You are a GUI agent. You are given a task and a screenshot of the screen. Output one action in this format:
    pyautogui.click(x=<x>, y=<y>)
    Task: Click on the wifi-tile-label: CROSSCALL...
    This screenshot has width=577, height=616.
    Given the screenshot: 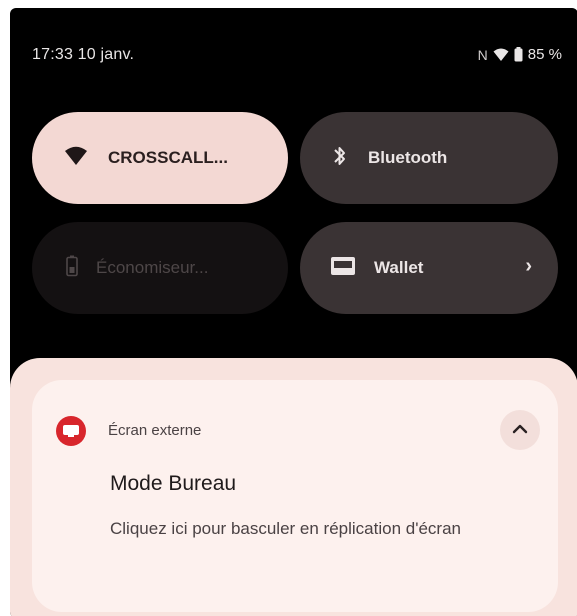 What is the action you would take?
    pyautogui.click(x=168, y=157)
    